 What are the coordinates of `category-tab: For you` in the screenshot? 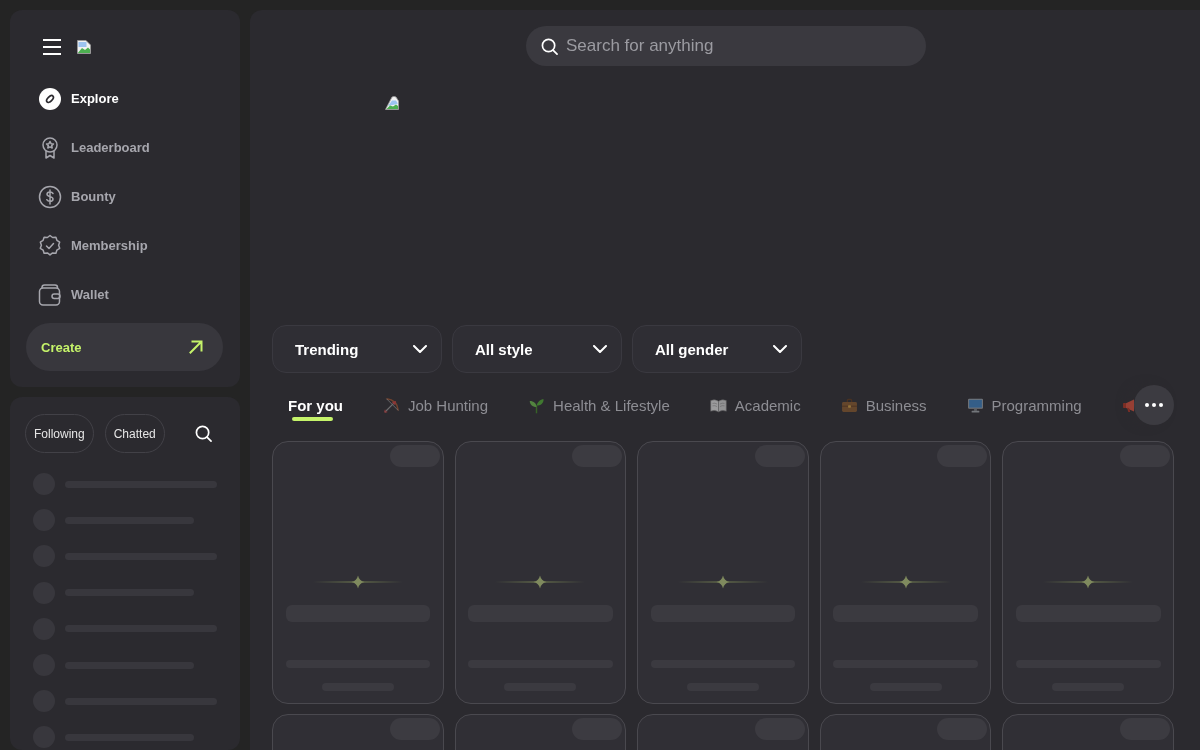 It's located at (315, 405).